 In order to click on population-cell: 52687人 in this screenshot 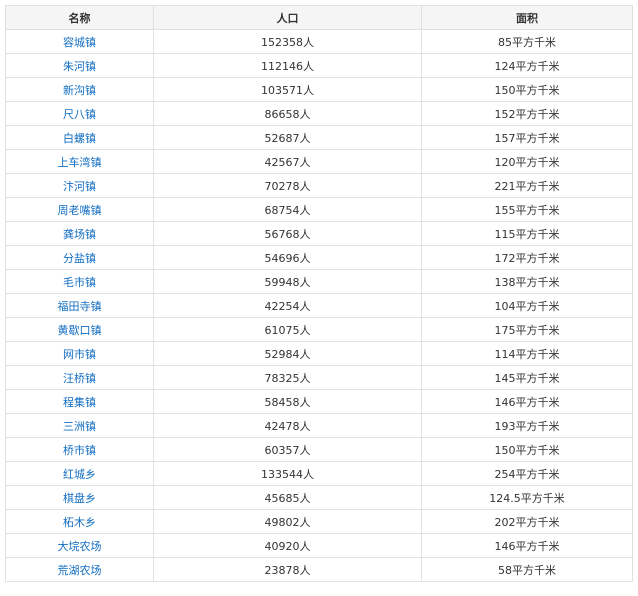, I will do `click(287, 137)`.